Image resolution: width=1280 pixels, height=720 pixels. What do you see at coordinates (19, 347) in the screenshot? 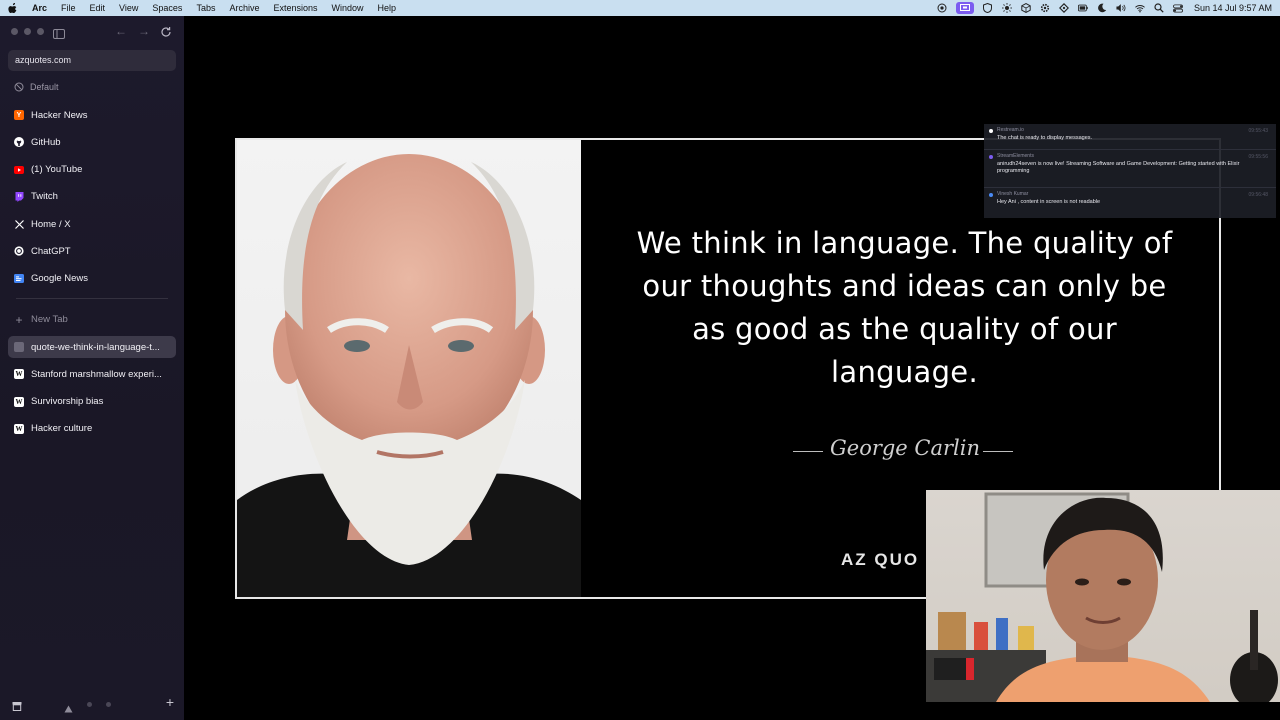
I see `page-icon` at bounding box center [19, 347].